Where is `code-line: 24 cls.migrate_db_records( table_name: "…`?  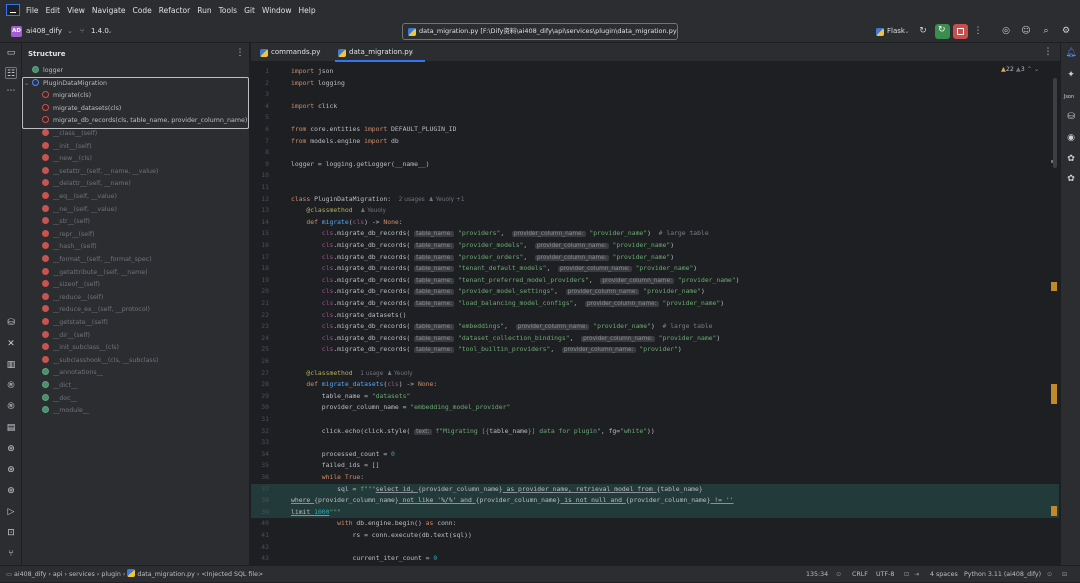 code-line: 24 cls.migrate_db_records( table_name: "… is located at coordinates (655, 339).